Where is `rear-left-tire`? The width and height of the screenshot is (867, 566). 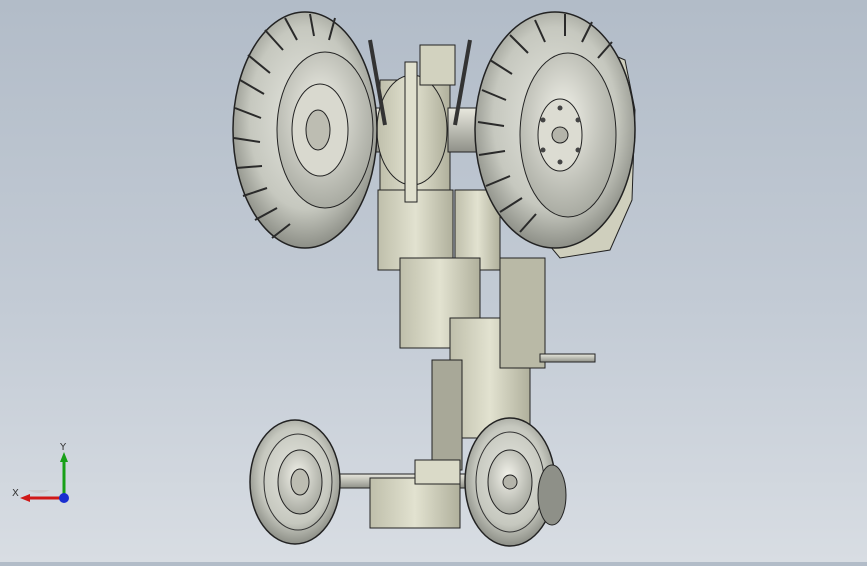
rear-left-tire is located at coordinates (305, 130).